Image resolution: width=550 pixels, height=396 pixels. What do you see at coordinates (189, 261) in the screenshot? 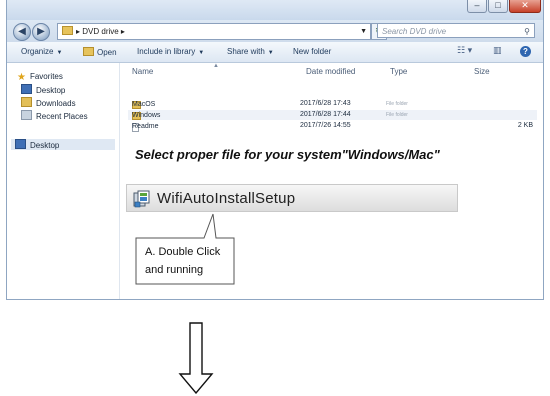
I see `callout-text: A. Double Click and running` at bounding box center [189, 261].